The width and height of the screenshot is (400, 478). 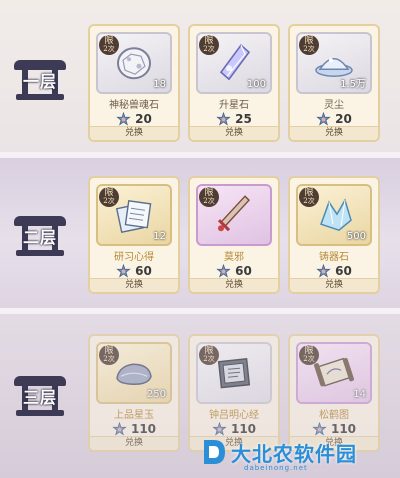 What do you see at coordinates (234, 415) in the screenshot?
I see `item-name: 钟吕明心经` at bounding box center [234, 415].